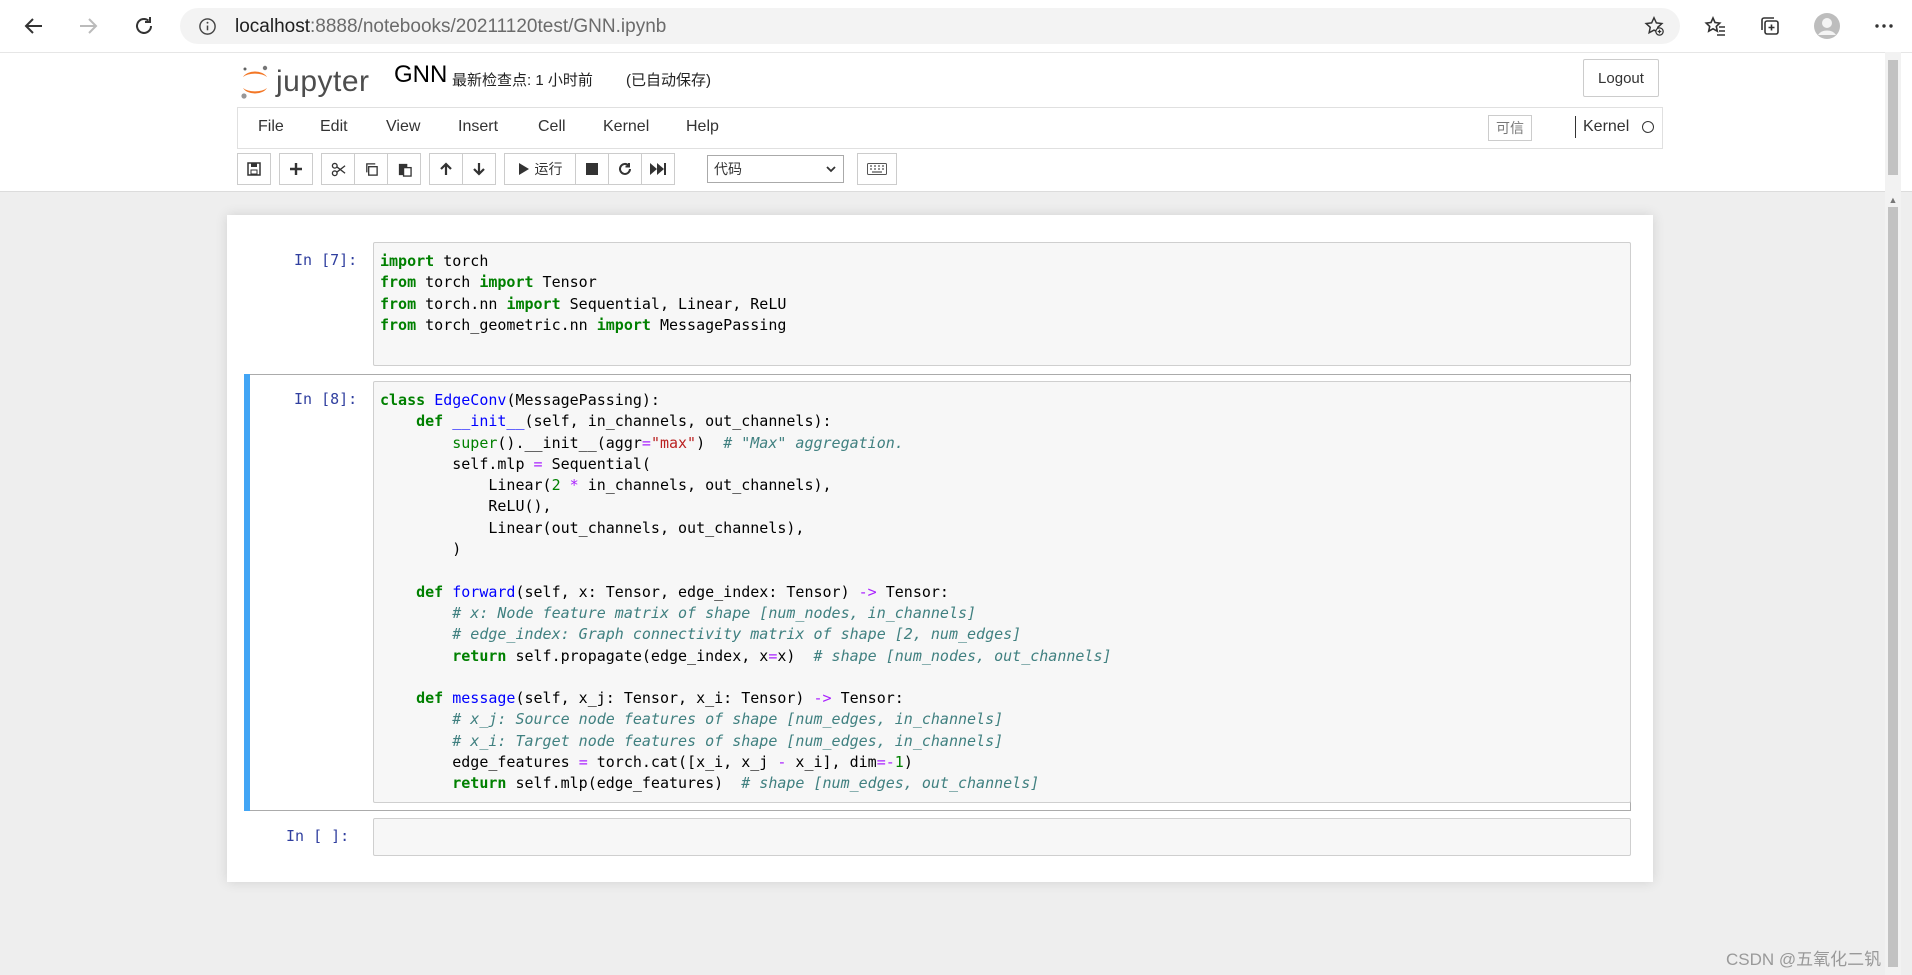 The width and height of the screenshot is (1912, 975). I want to click on add-favorite-icon, so click(1654, 26).